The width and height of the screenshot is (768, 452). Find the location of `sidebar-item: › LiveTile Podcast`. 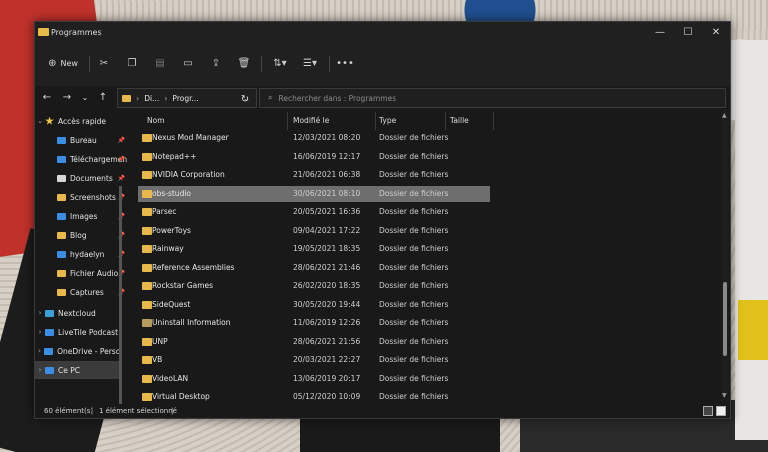

sidebar-item: › LiveTile Podcast is located at coordinates (77, 332).